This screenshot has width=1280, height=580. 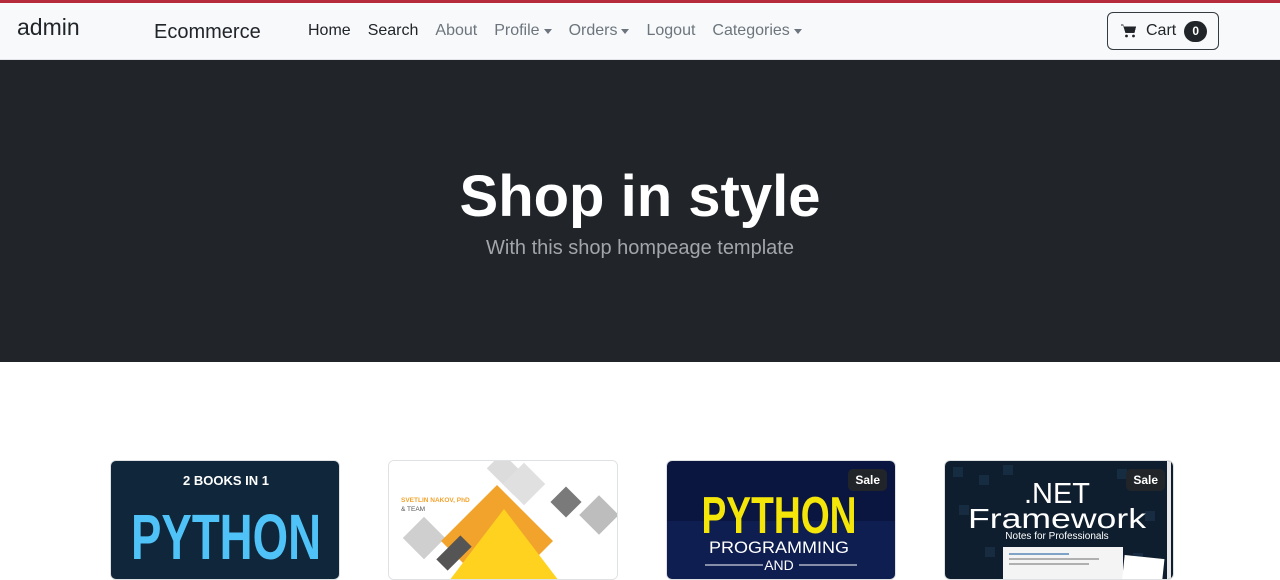 I want to click on brand-name: Ecommerce, so click(x=207, y=32).